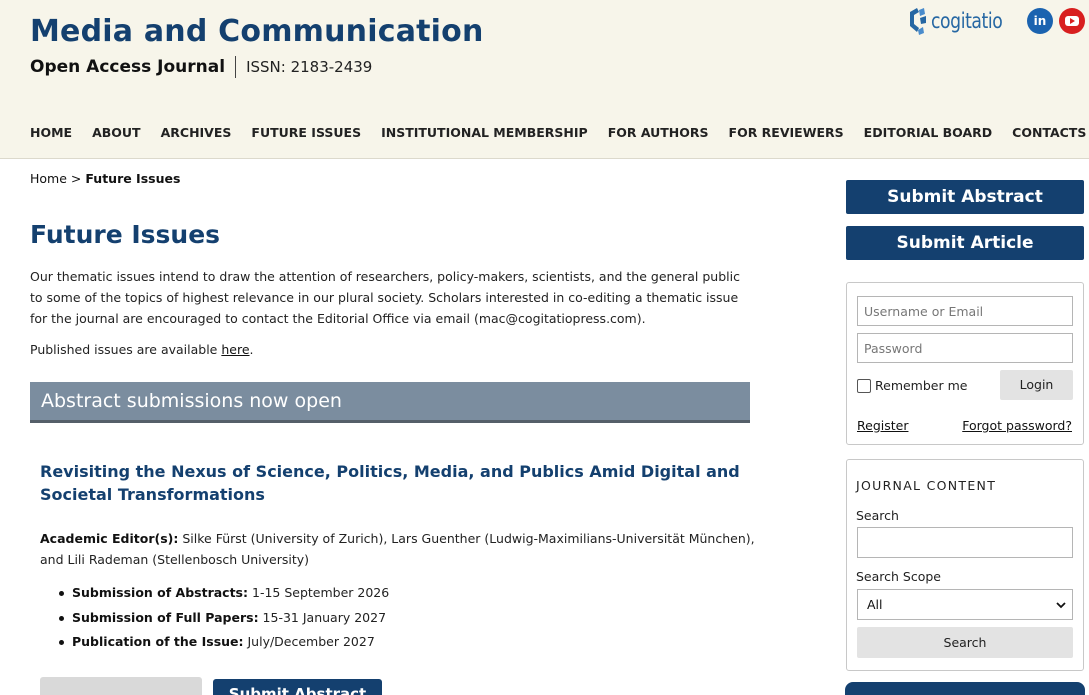 The height and width of the screenshot is (695, 1089). I want to click on youtube-icon, so click(1072, 21).